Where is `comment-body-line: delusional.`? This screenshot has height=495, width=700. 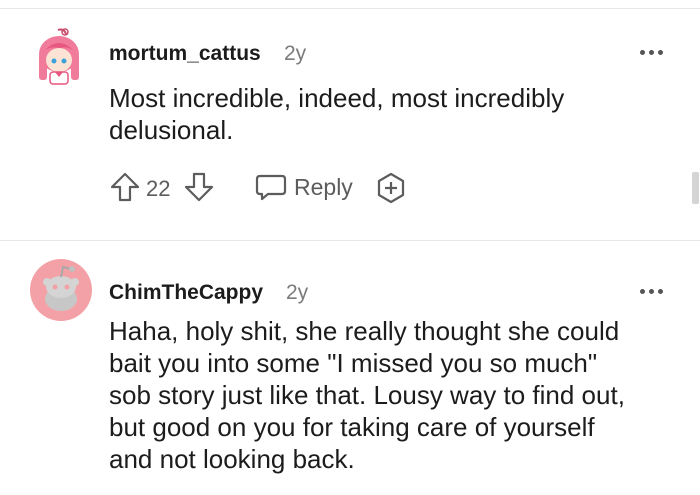
comment-body-line: delusional. is located at coordinates (171, 130).